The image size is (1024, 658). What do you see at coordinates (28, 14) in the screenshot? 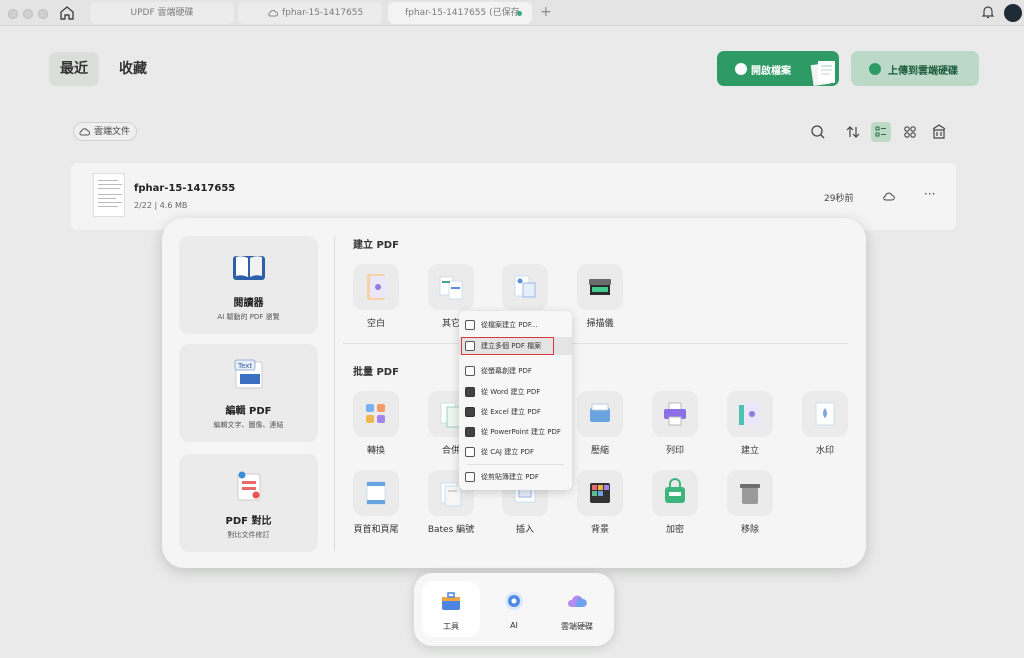
I see `minimize-window-button` at bounding box center [28, 14].